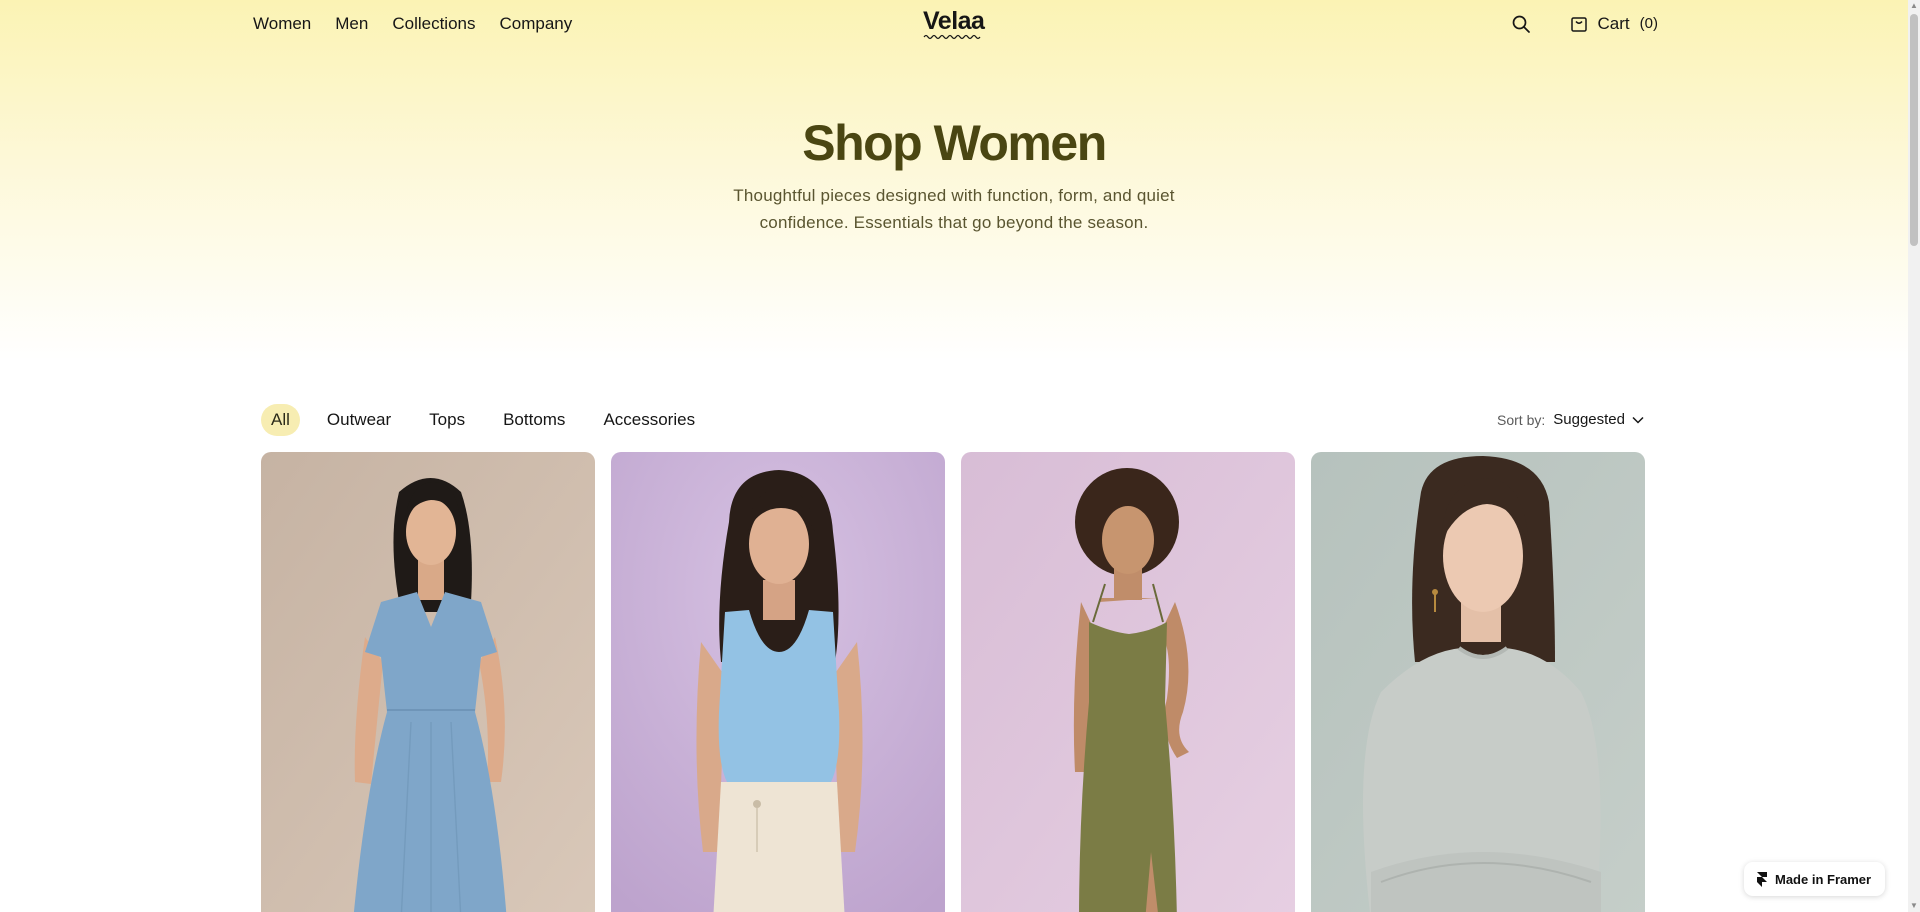 The width and height of the screenshot is (1920, 912). I want to click on product-image-blue-tank-top, so click(778, 682).